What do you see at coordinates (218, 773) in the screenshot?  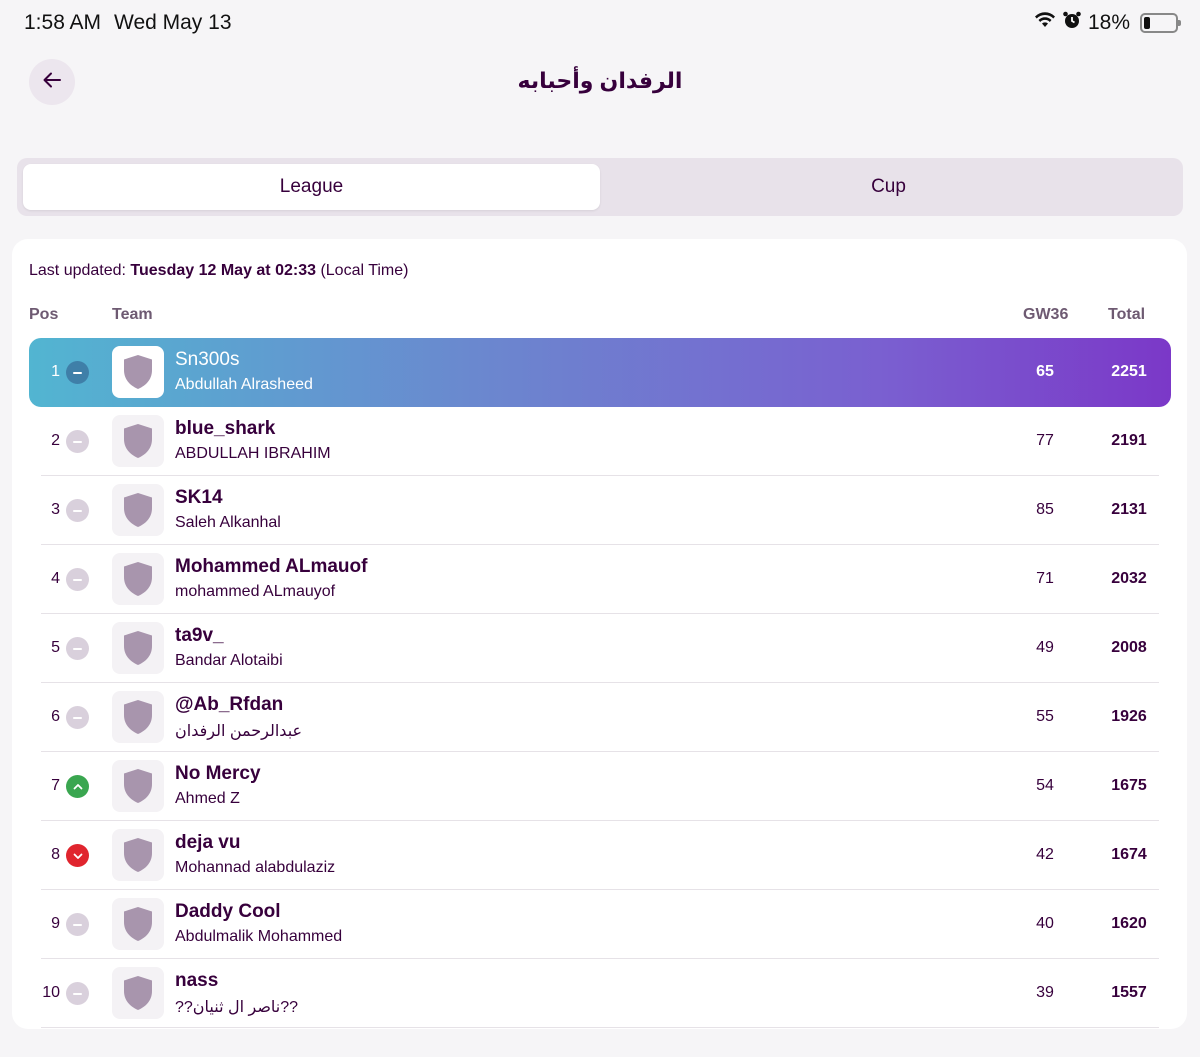 I see `team-name: No Mercy` at bounding box center [218, 773].